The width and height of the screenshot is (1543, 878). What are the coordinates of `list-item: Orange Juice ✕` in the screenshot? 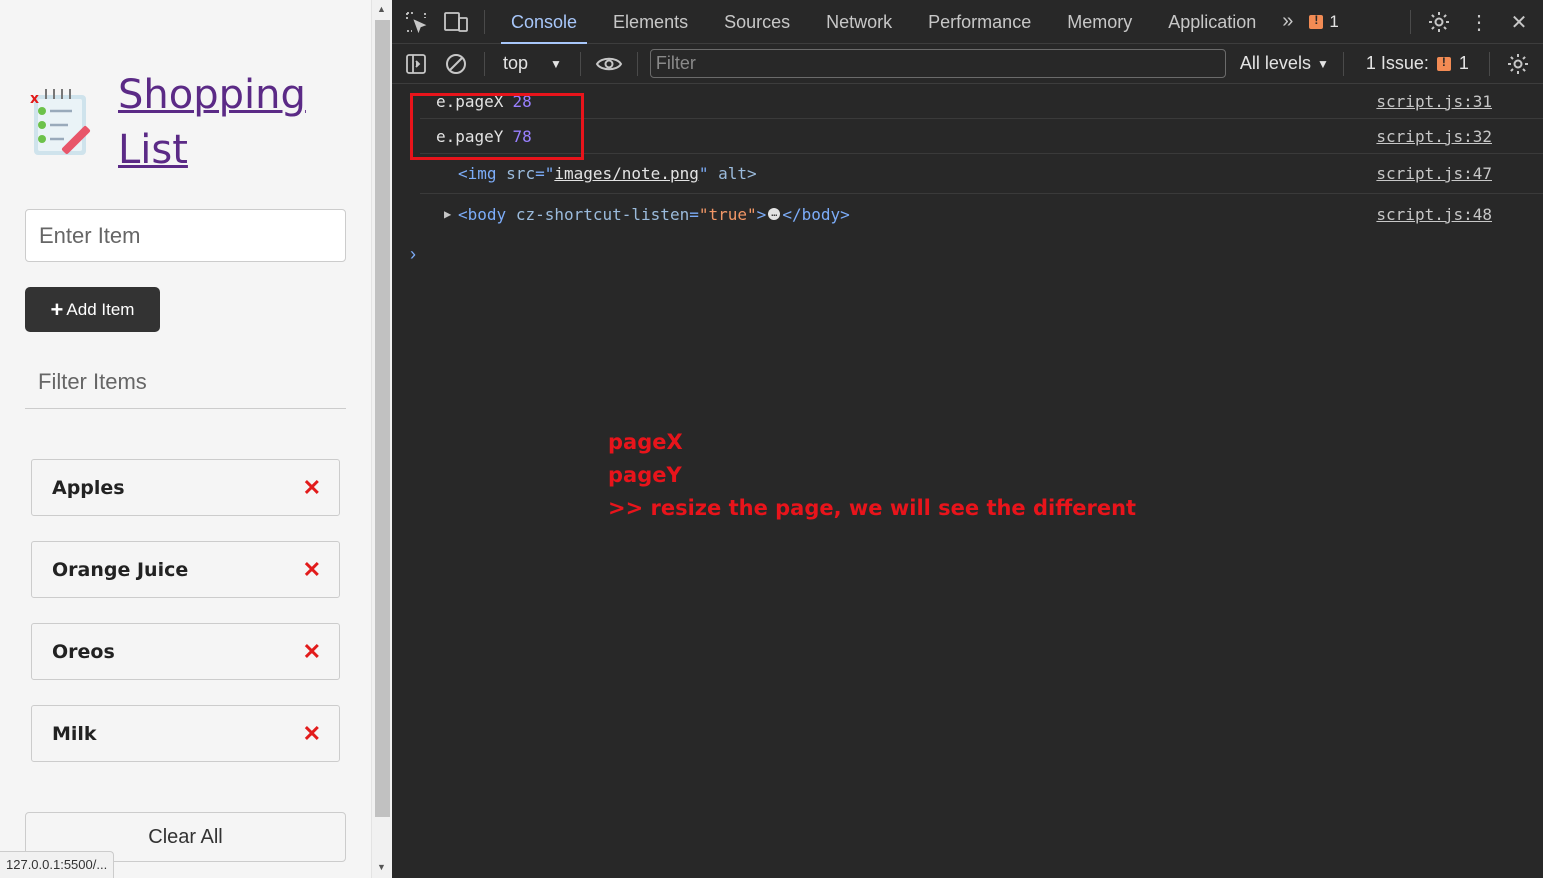 It's located at (185, 569).